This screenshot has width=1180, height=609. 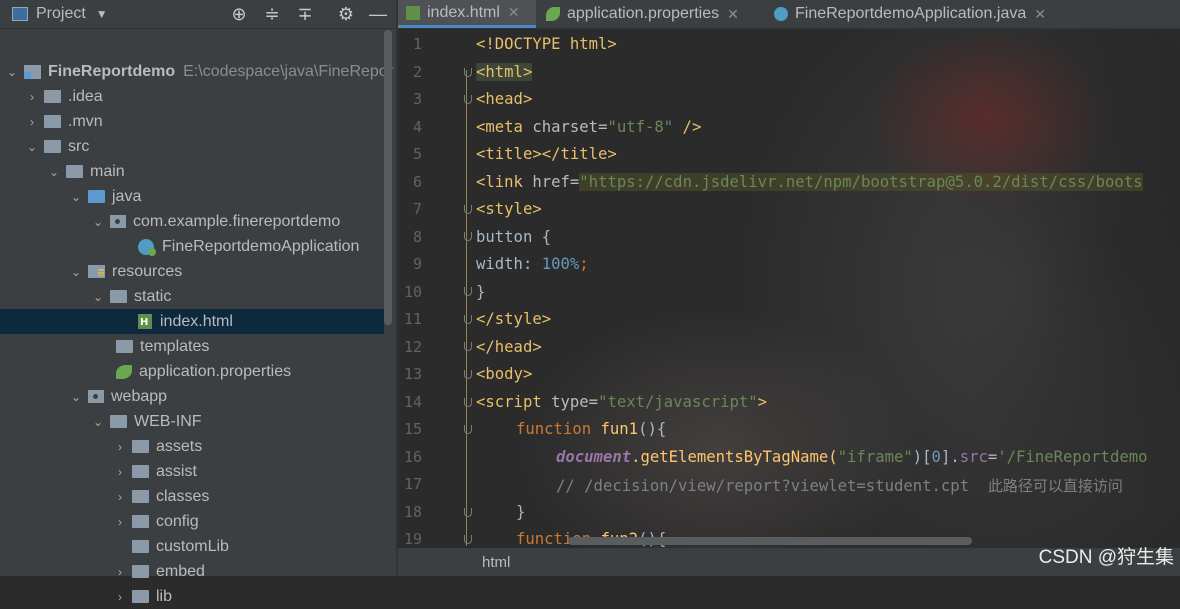 I want to click on hide-panel-icon: —, so click(x=378, y=14).